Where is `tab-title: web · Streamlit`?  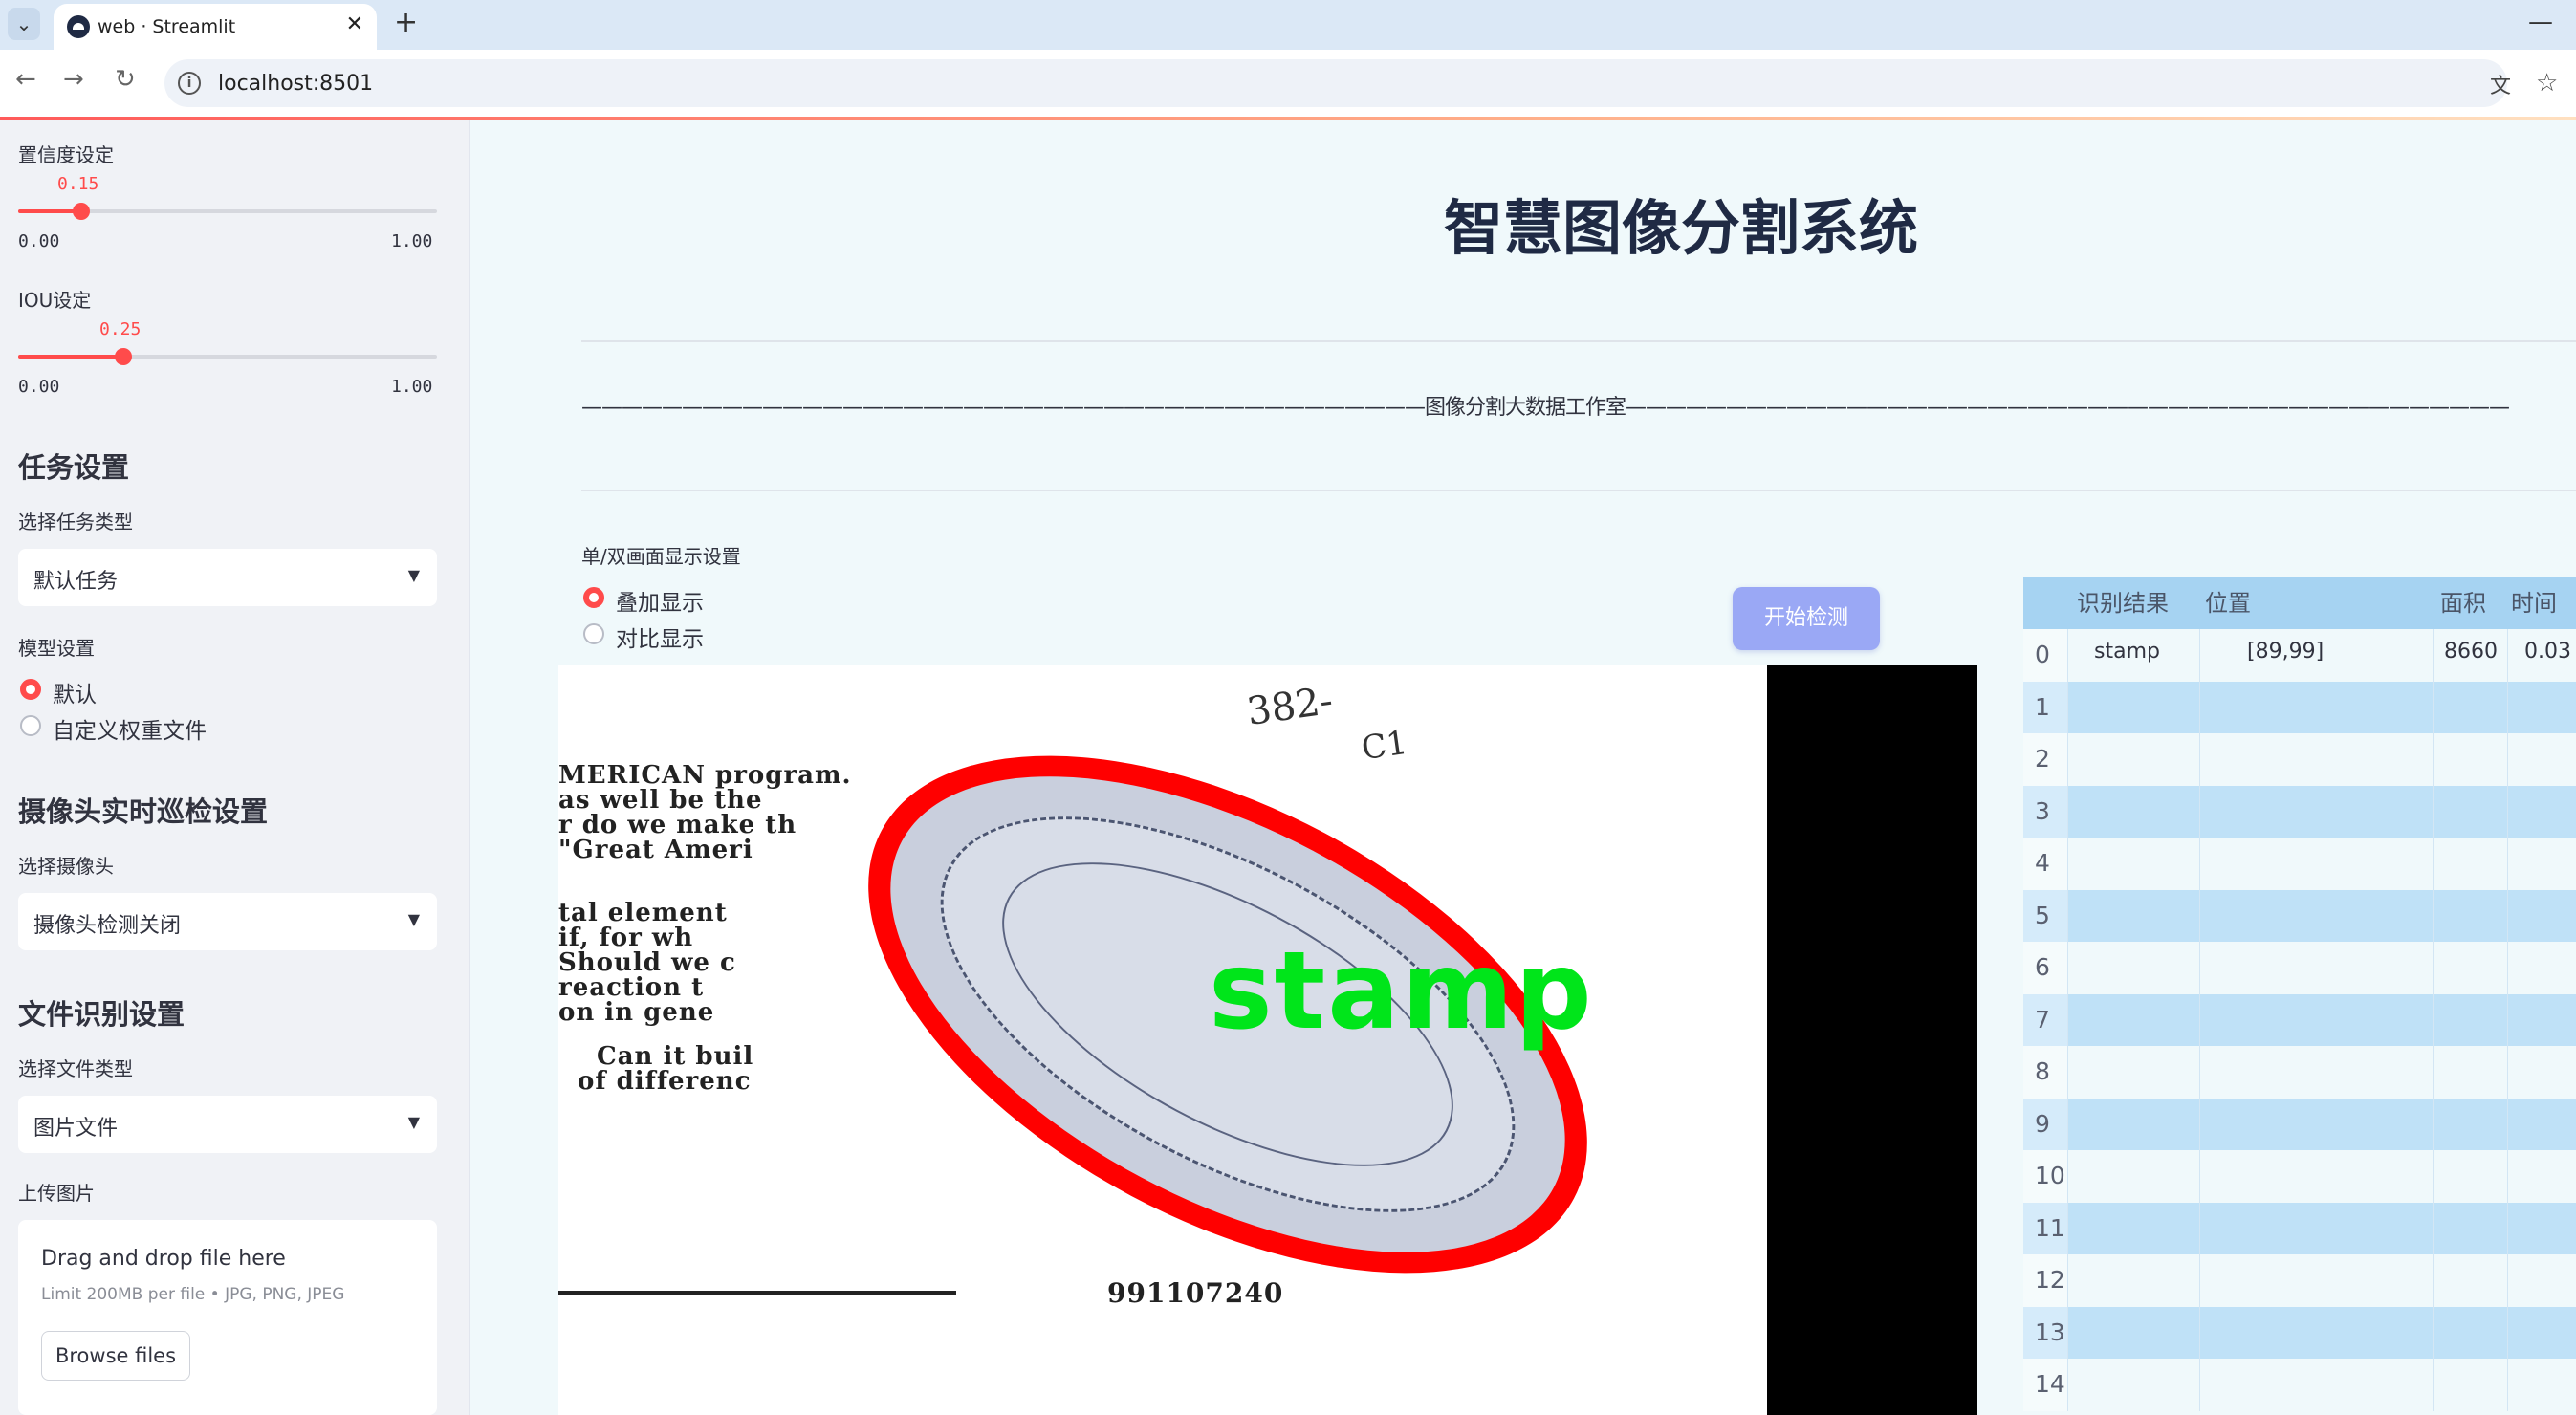
tab-title: web · Streamlit is located at coordinates (167, 26).